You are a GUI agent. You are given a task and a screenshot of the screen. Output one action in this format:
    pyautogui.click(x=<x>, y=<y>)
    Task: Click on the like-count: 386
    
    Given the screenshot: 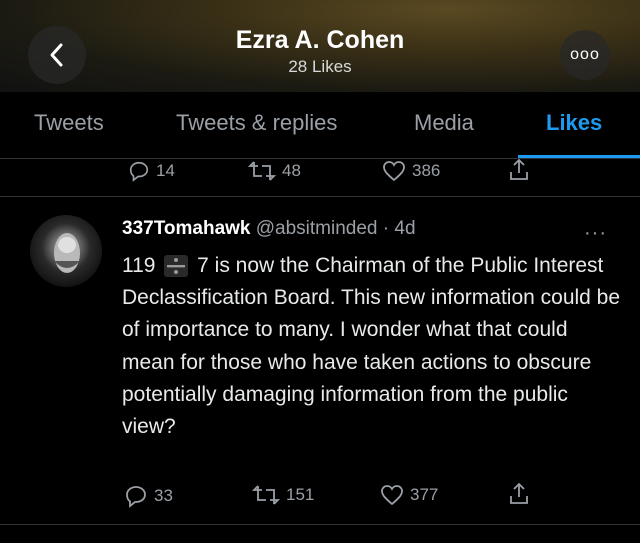 What is the action you would take?
    pyautogui.click(x=426, y=170)
    